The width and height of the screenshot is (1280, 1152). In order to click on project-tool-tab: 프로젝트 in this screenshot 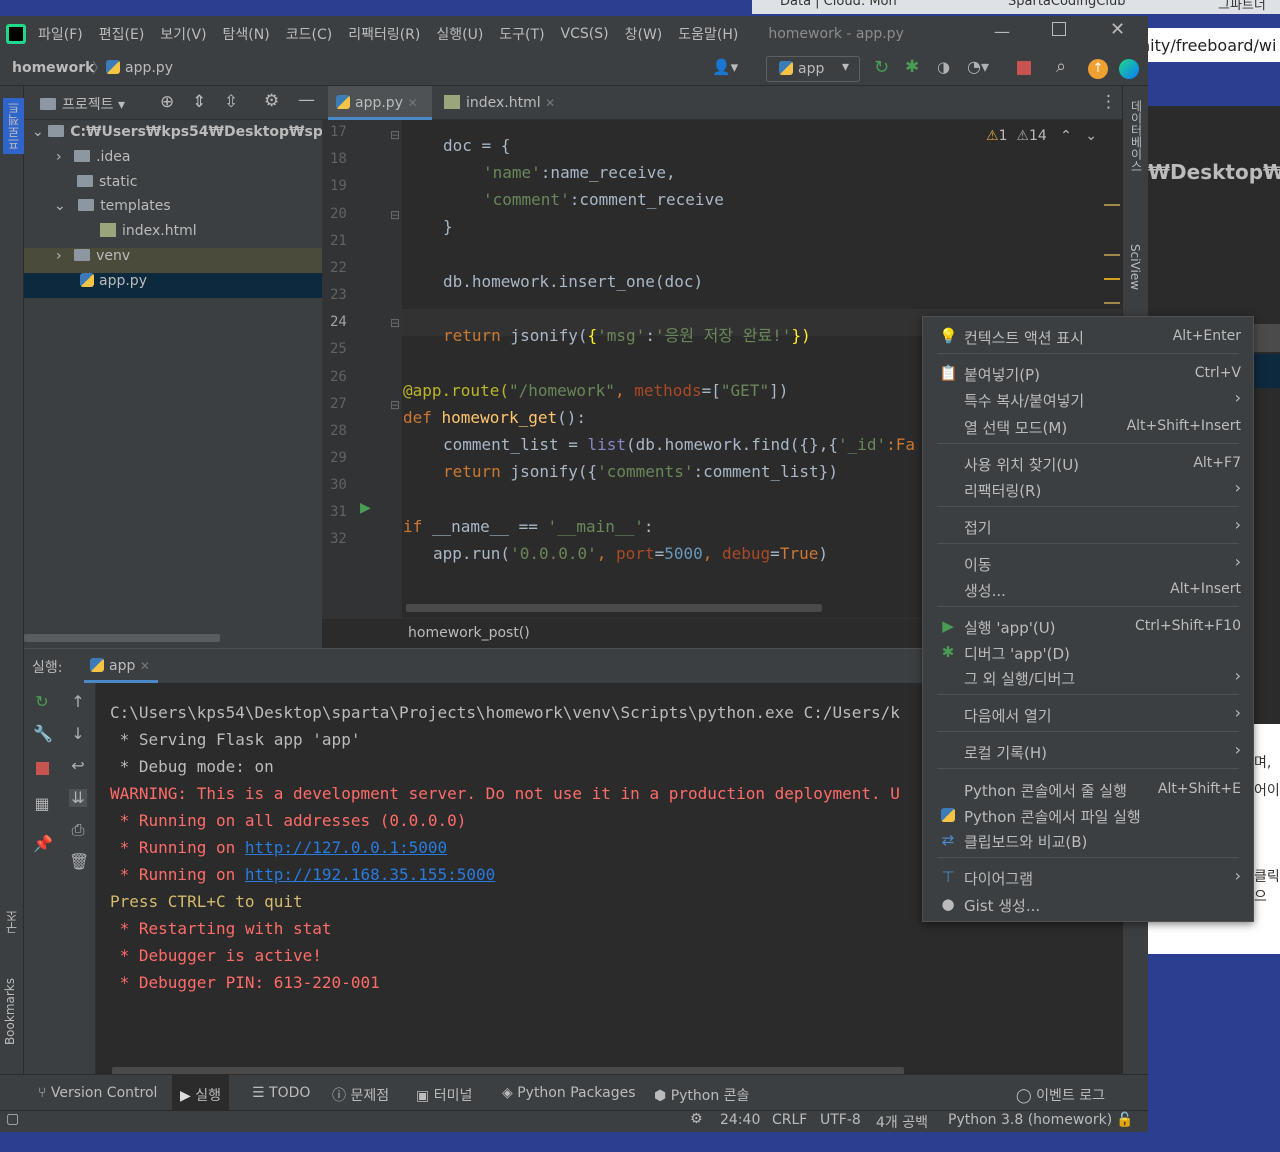, I will do `click(13, 126)`.